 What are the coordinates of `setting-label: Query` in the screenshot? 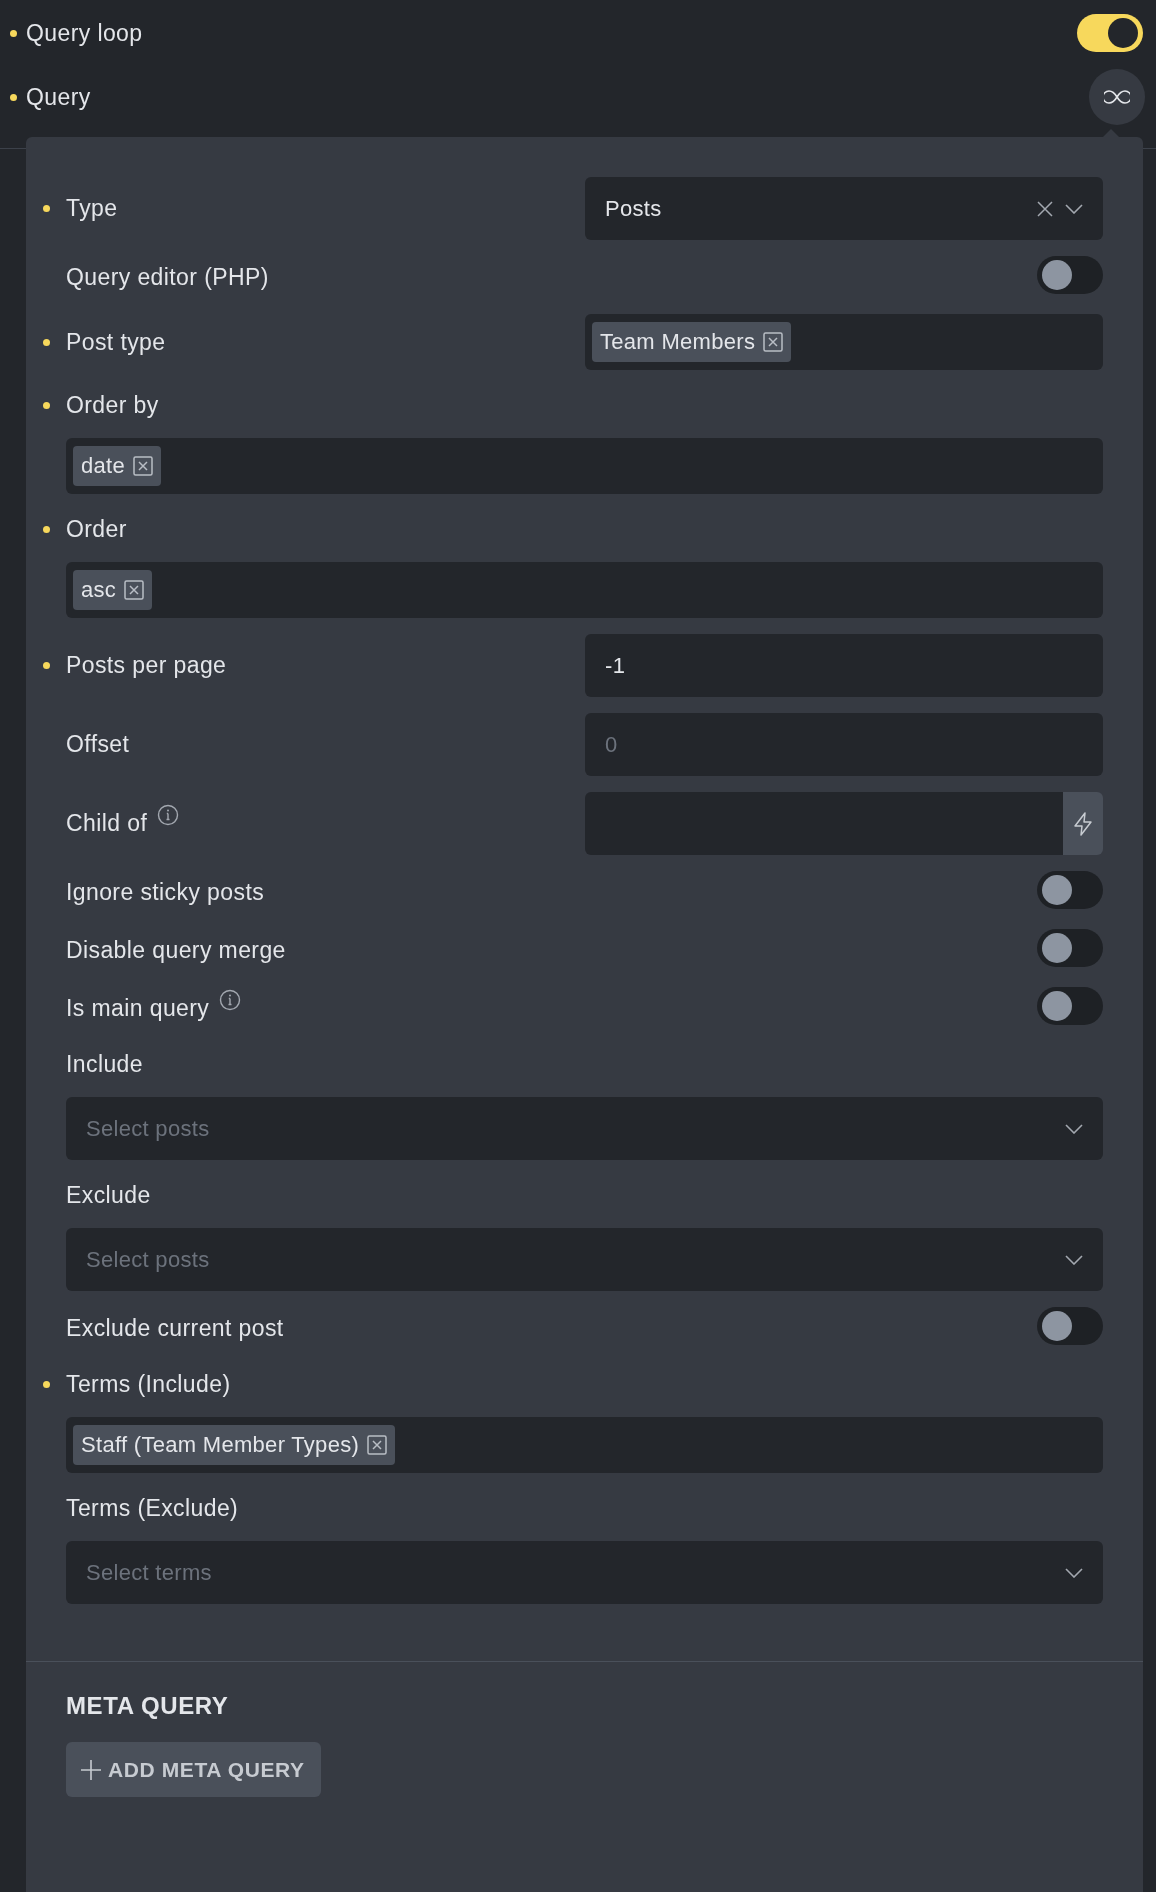 It's located at (58, 96).